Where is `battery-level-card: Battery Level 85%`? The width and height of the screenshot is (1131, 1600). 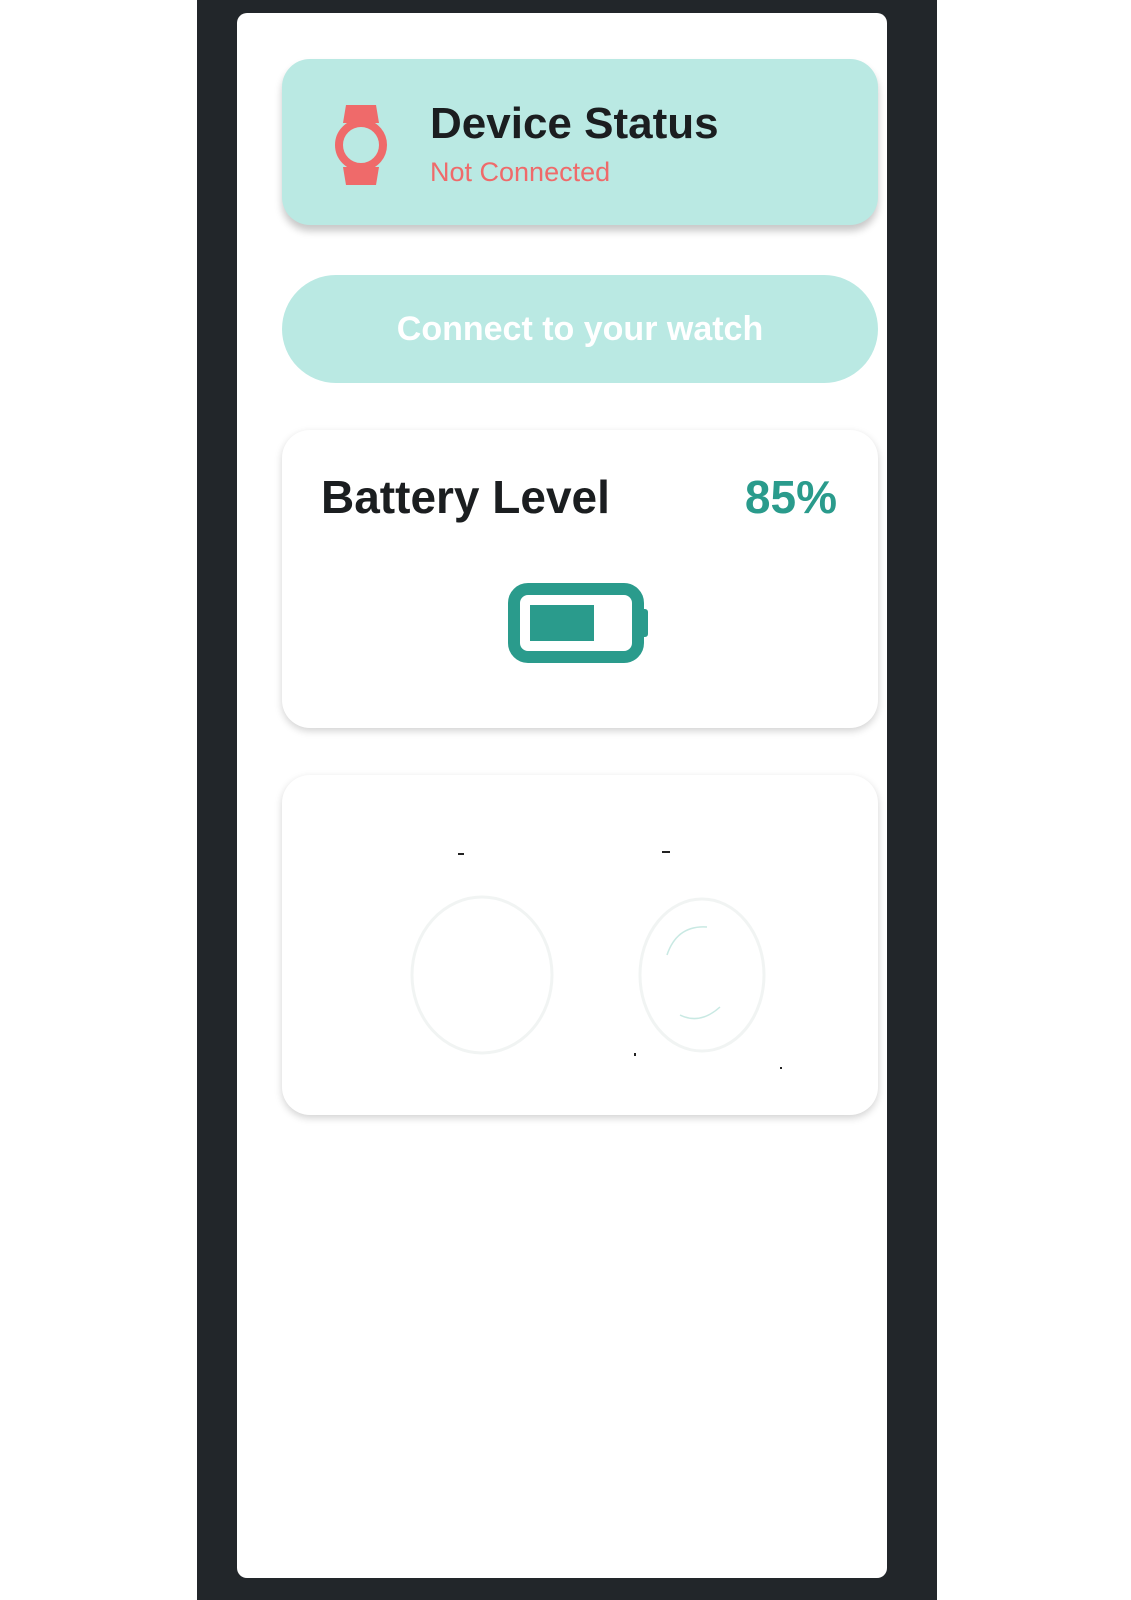 battery-level-card: Battery Level 85% is located at coordinates (580, 579).